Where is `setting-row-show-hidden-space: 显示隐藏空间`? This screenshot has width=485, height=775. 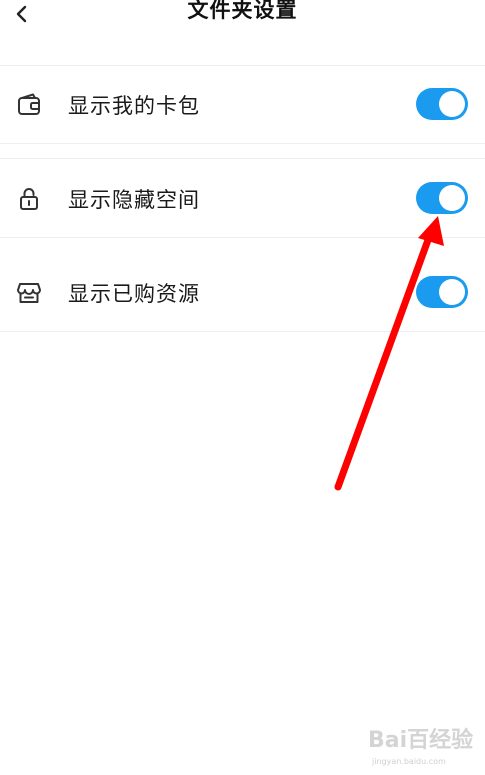 setting-row-show-hidden-space: 显示隐藏空间 is located at coordinates (242, 199).